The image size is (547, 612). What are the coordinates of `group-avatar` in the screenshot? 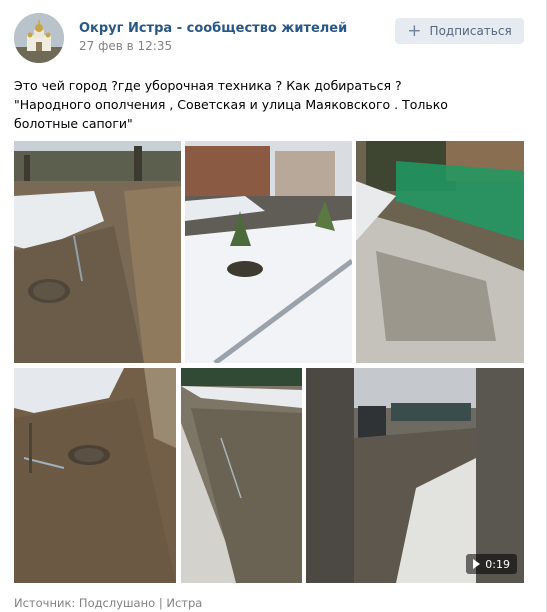 It's located at (39, 38).